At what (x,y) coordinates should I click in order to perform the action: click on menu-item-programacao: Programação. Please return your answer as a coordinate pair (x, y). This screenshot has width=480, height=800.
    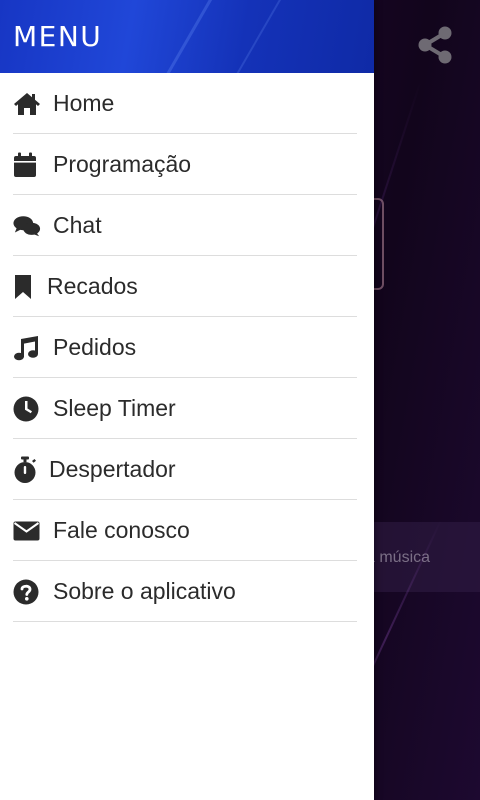
    Looking at the image, I should click on (178, 164).